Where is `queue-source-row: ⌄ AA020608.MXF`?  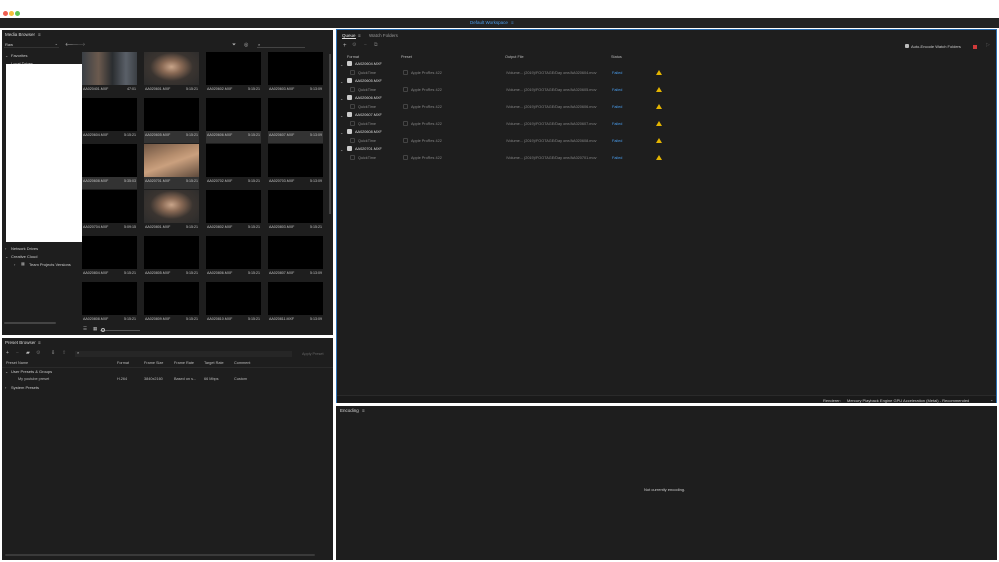
queue-source-row: ⌄ AA020608.MXF is located at coordinates (667, 132).